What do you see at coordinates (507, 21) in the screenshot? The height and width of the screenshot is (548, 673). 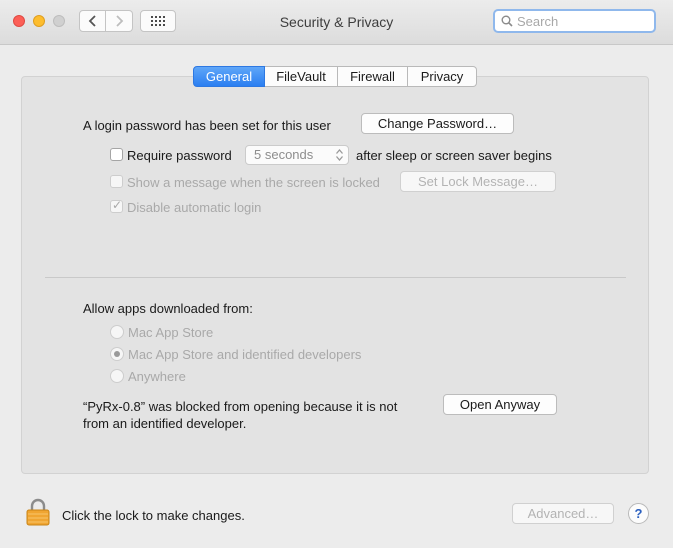 I see `search-icon` at bounding box center [507, 21].